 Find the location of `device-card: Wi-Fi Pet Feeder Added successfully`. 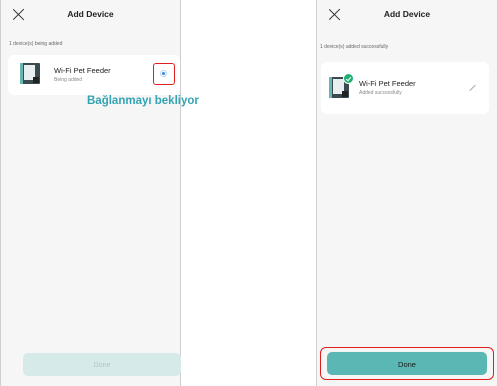

device-card: Wi-Fi Pet Feeder Added successfully is located at coordinates (405, 88).